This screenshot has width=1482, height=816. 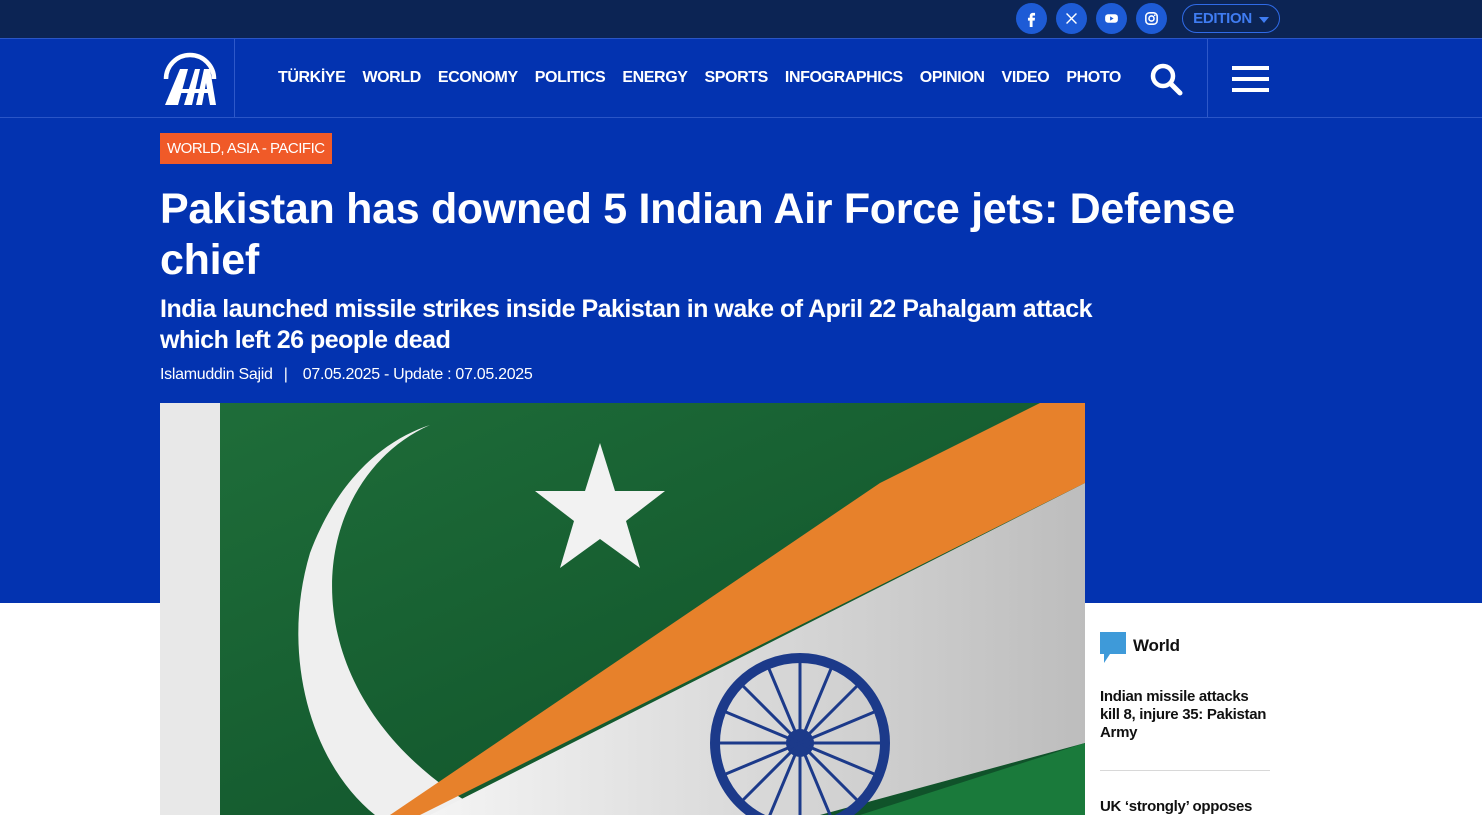 I want to click on chevron-down-icon, so click(x=1263, y=19).